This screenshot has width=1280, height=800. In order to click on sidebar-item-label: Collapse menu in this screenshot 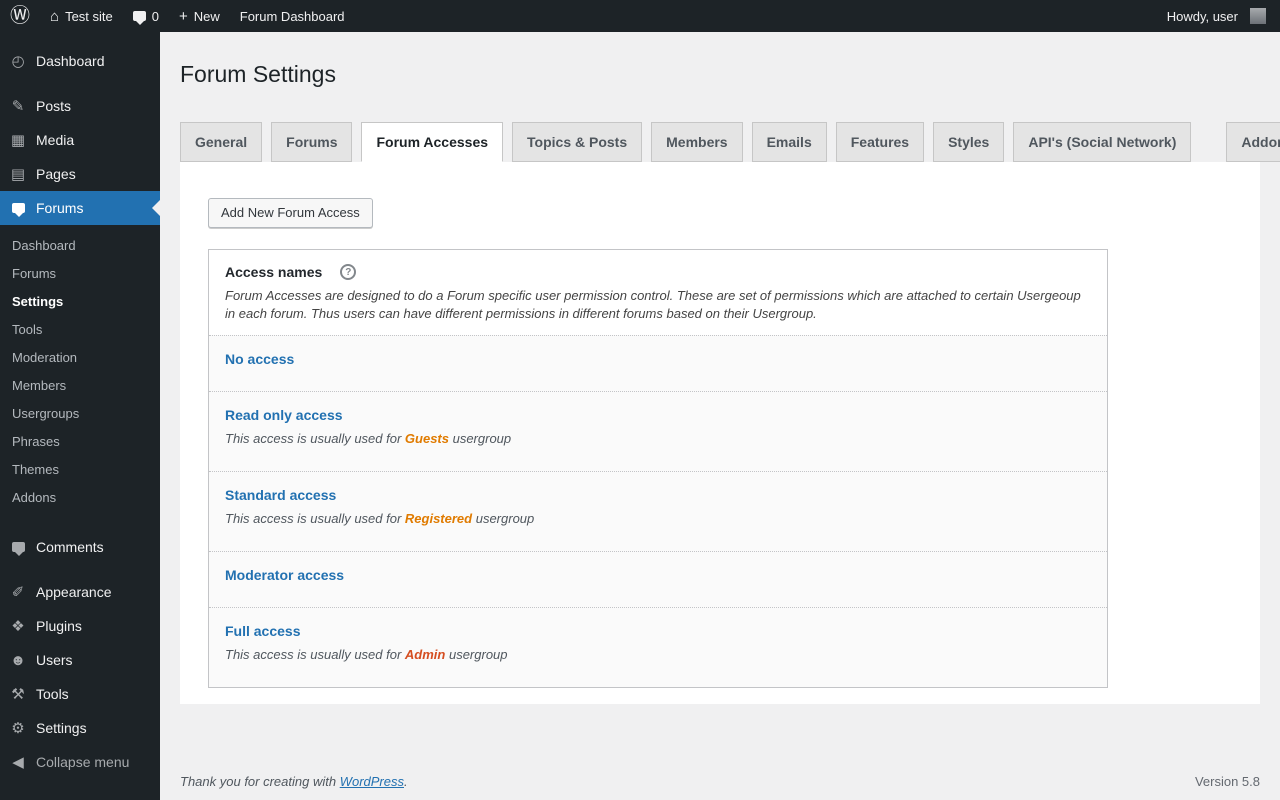, I will do `click(83, 762)`.